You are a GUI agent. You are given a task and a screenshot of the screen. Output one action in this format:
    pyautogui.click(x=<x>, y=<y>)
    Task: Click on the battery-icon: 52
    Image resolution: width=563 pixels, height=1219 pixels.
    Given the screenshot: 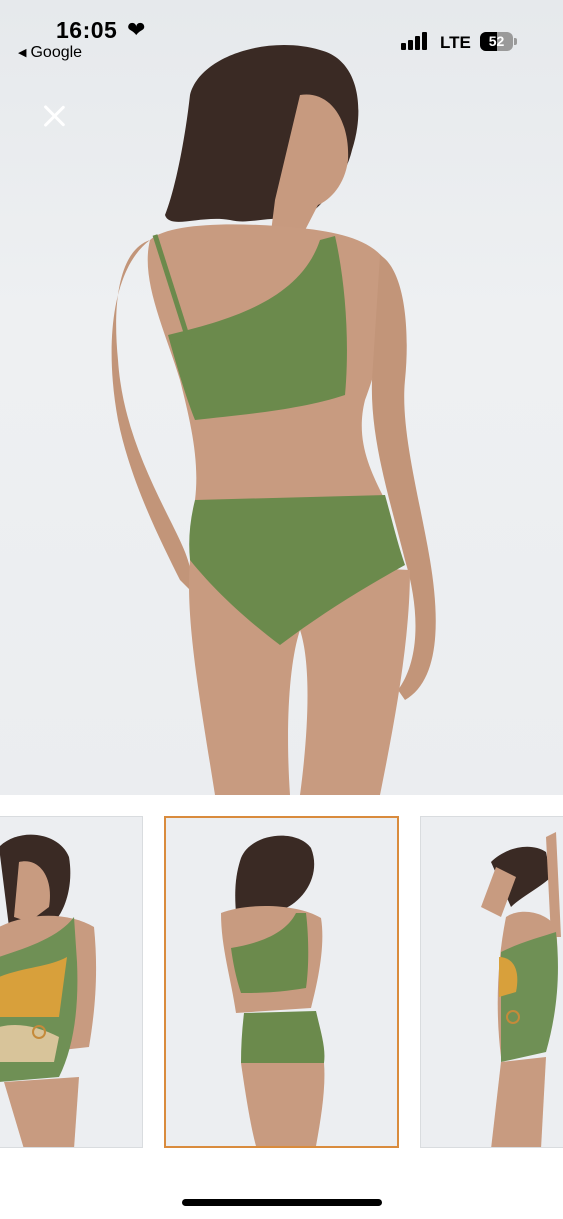 What is the action you would take?
    pyautogui.click(x=496, y=41)
    